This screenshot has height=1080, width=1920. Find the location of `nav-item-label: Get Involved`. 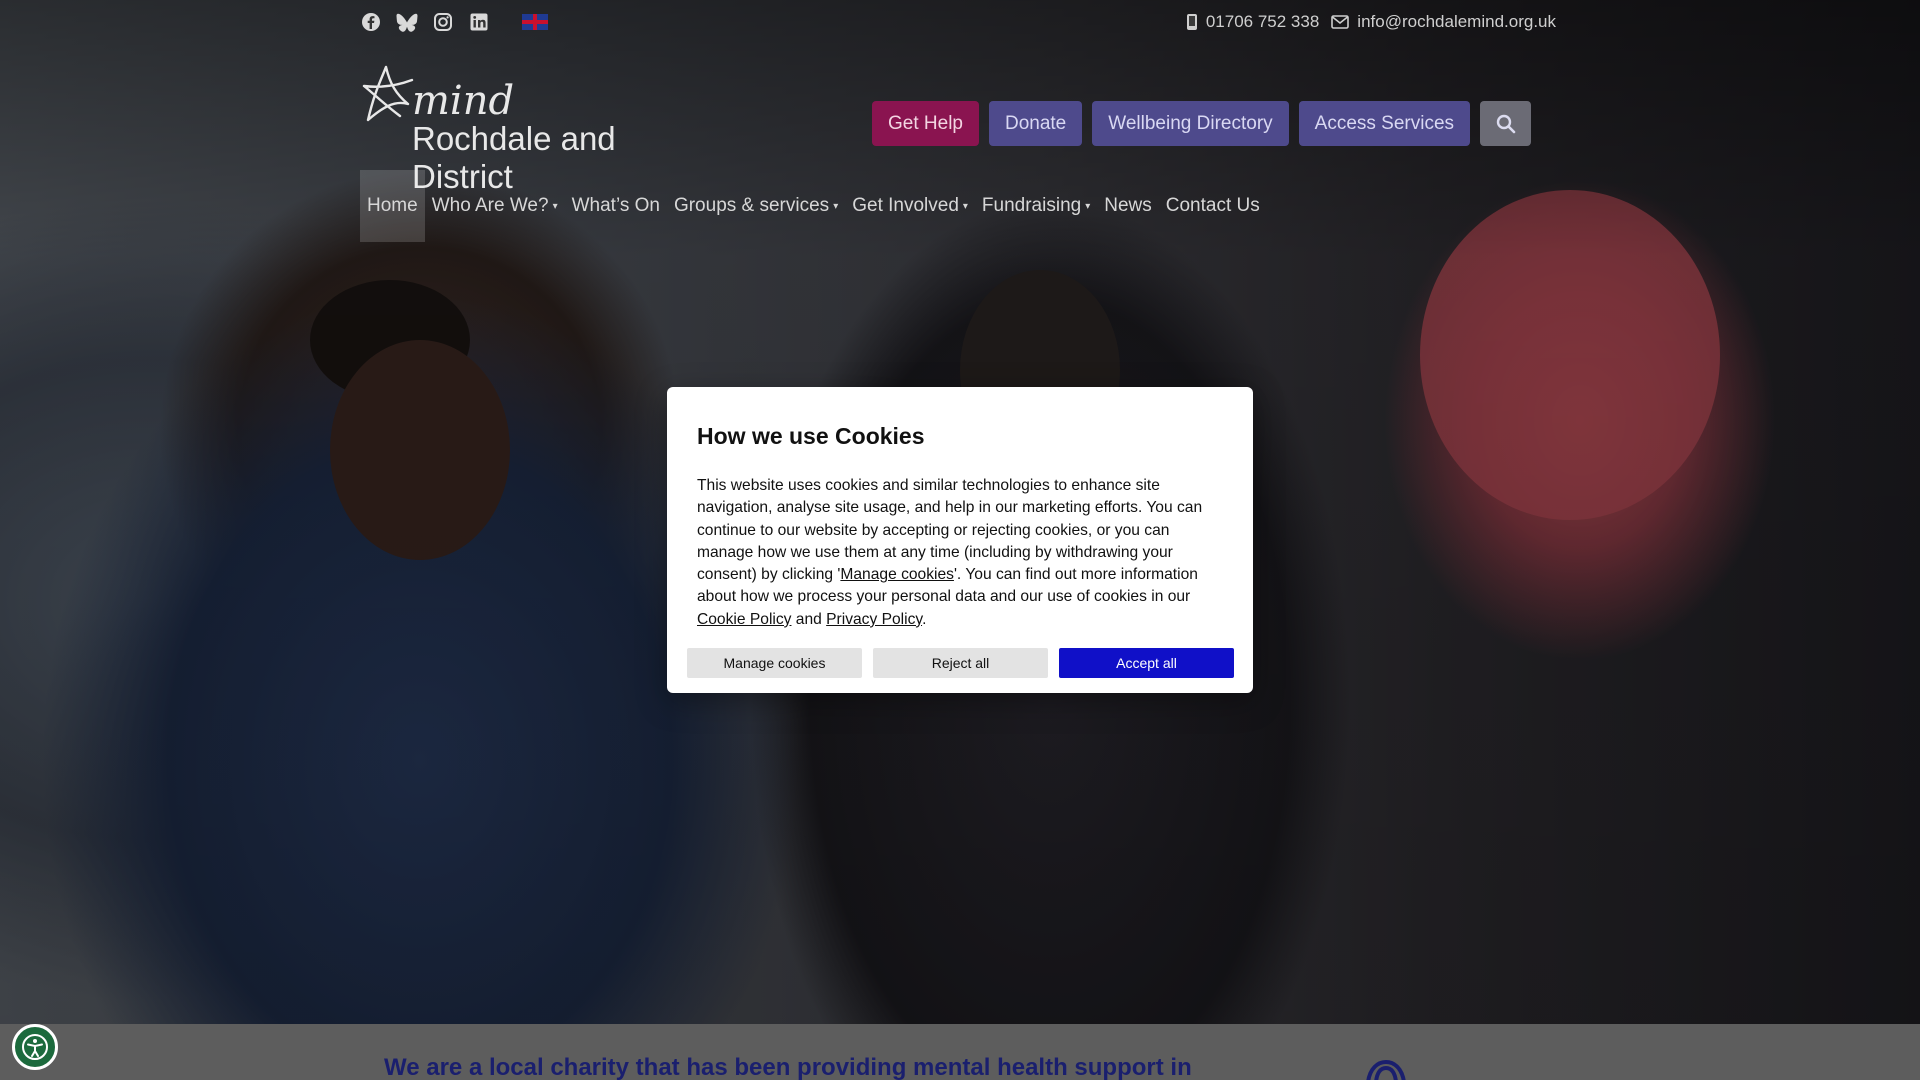

nav-item-label: Get Involved is located at coordinates (905, 205).